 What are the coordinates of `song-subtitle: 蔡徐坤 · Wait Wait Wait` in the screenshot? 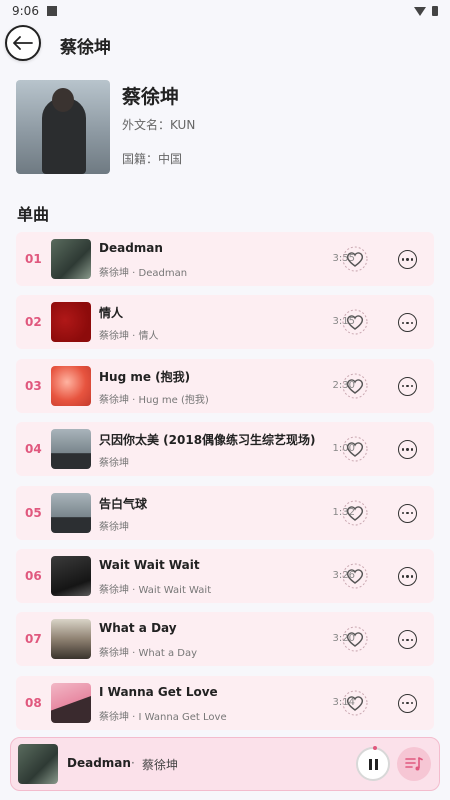 It's located at (155, 590).